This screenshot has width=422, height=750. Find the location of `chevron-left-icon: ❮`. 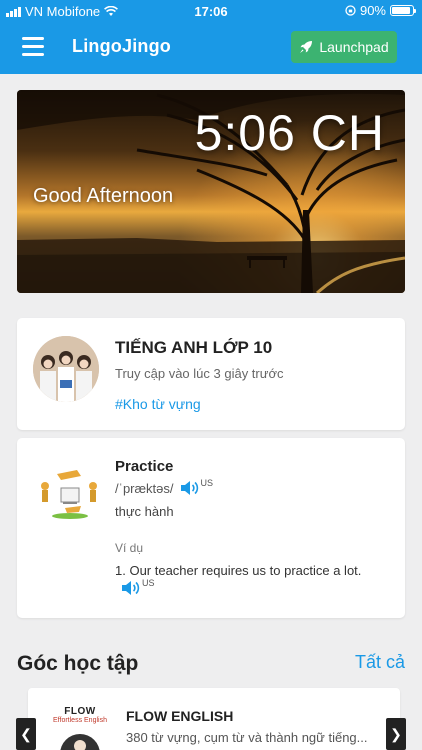

chevron-left-icon: ❮ is located at coordinates (26, 733).